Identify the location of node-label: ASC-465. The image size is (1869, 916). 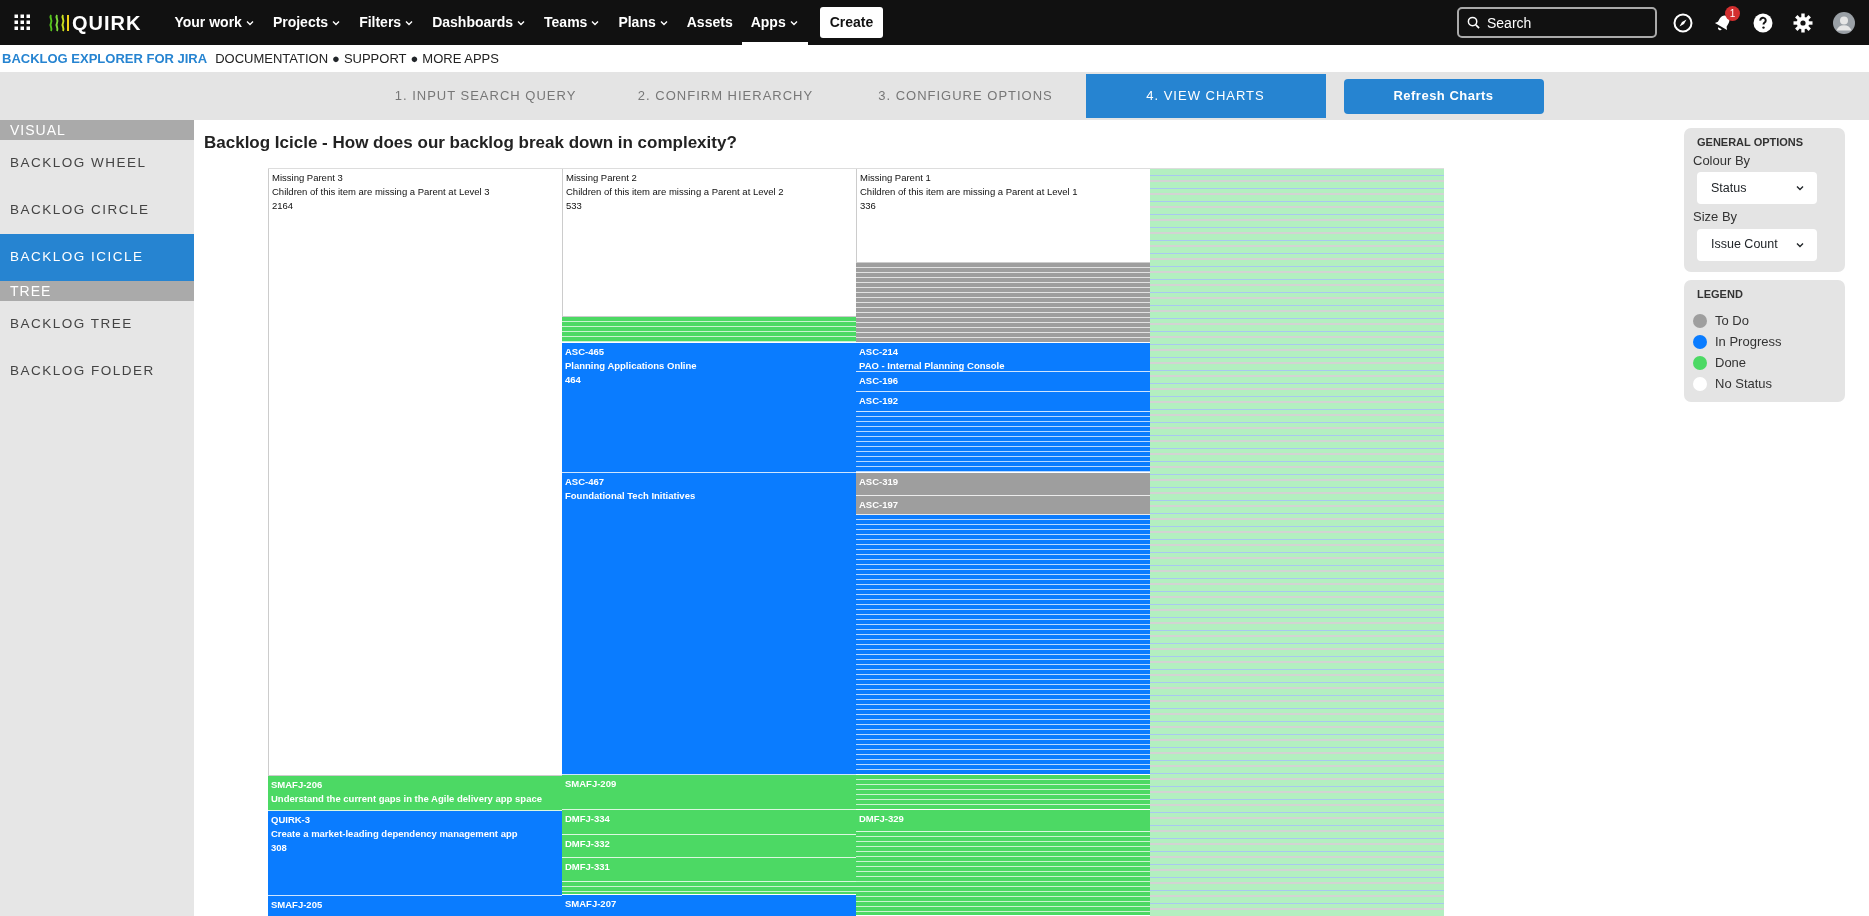
(585, 351).